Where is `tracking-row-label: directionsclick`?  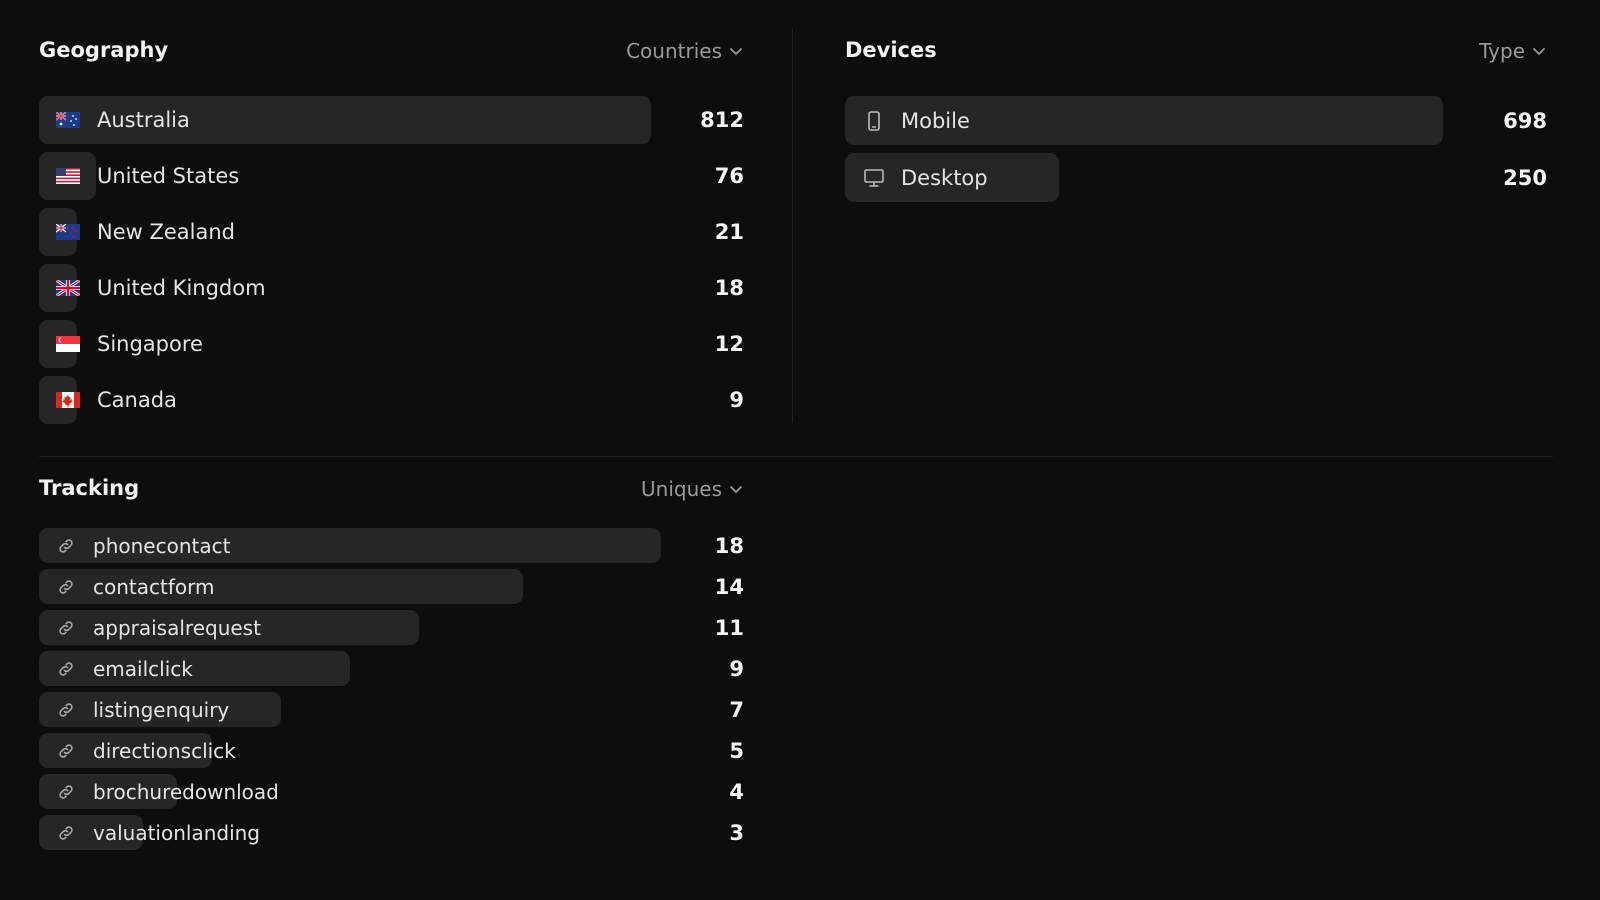
tracking-row-label: directionsclick is located at coordinates (164, 750).